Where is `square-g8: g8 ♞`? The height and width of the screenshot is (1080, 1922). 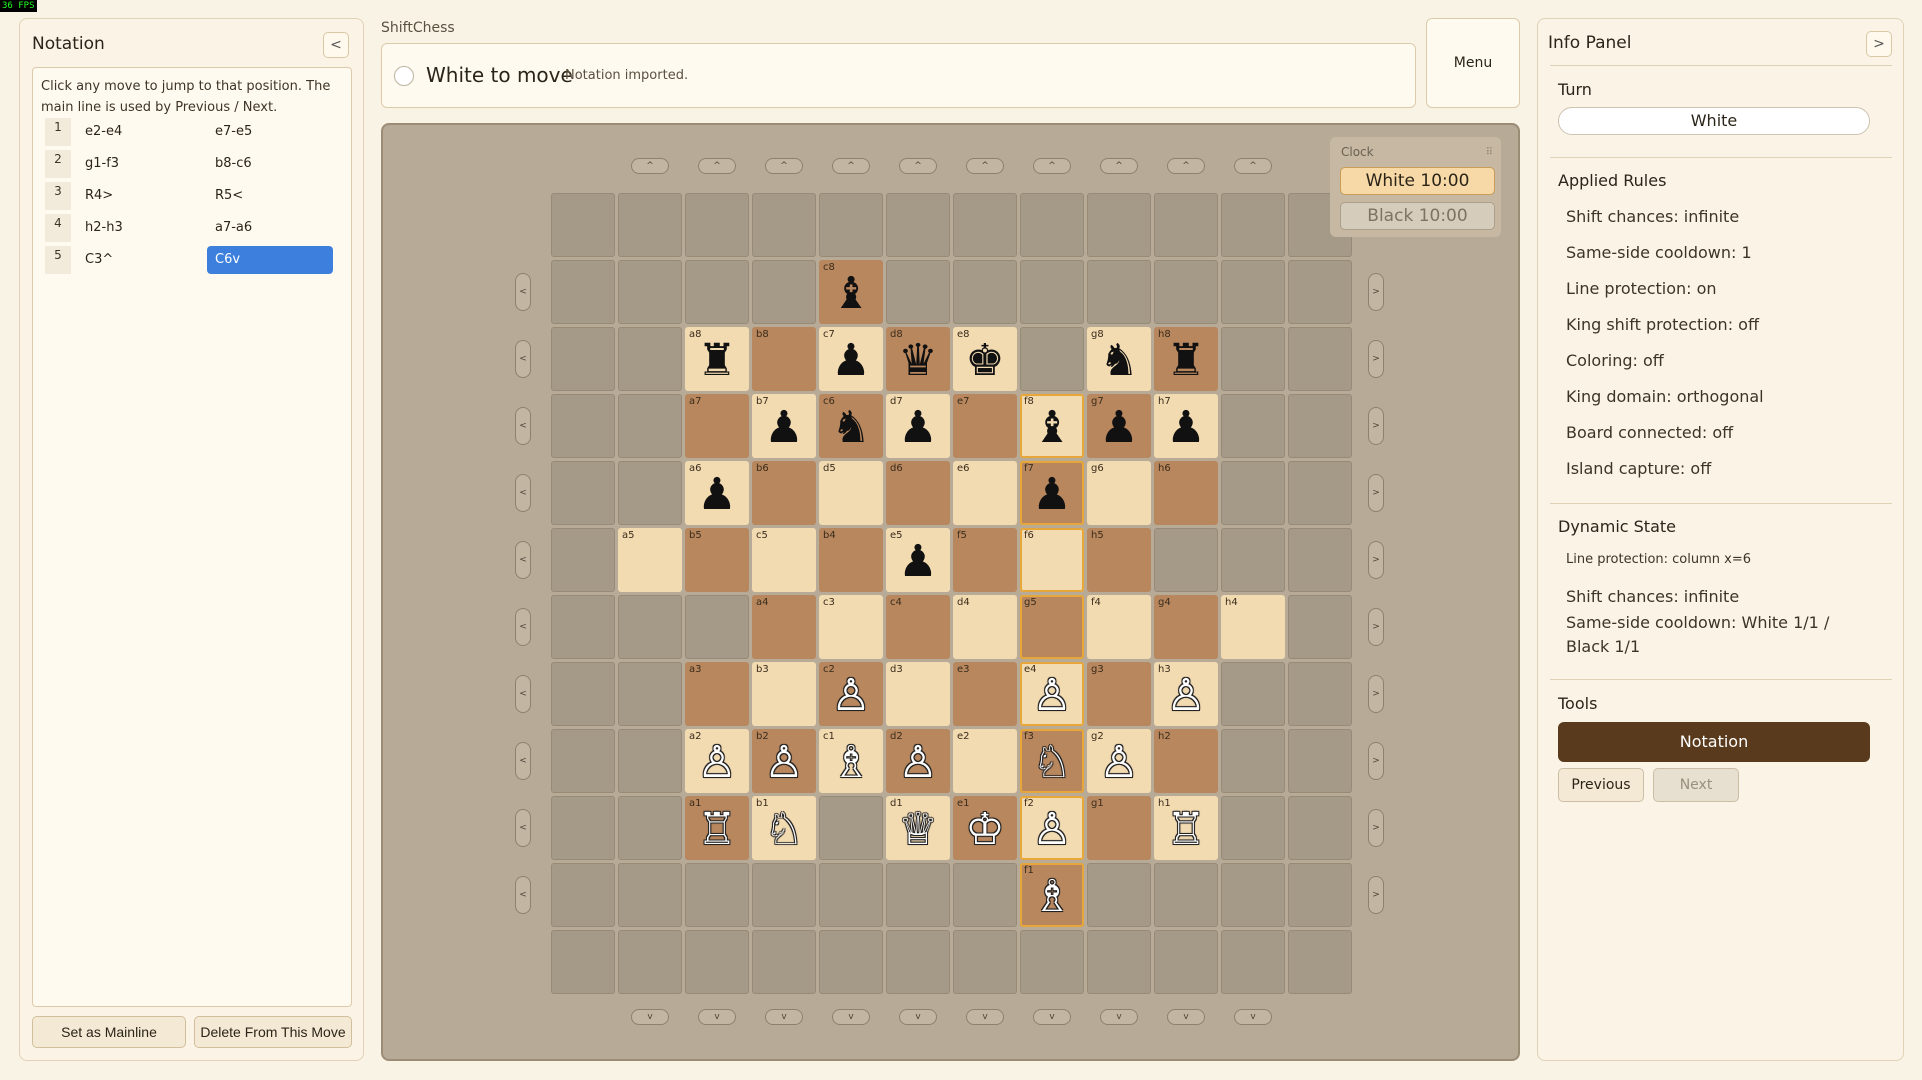
square-g8: g8 ♞ is located at coordinates (1119, 359).